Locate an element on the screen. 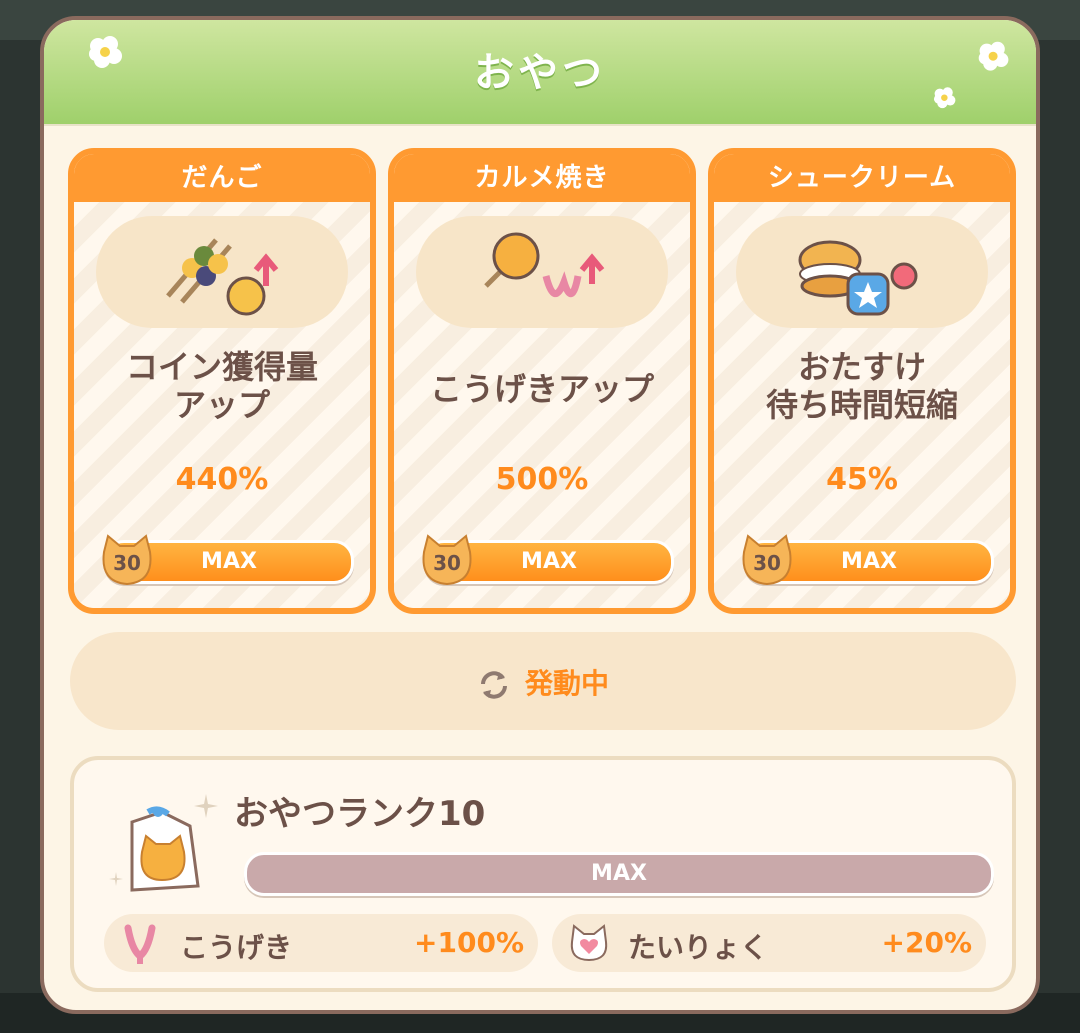  snack-name: カルメ焼き is located at coordinates (542, 178).